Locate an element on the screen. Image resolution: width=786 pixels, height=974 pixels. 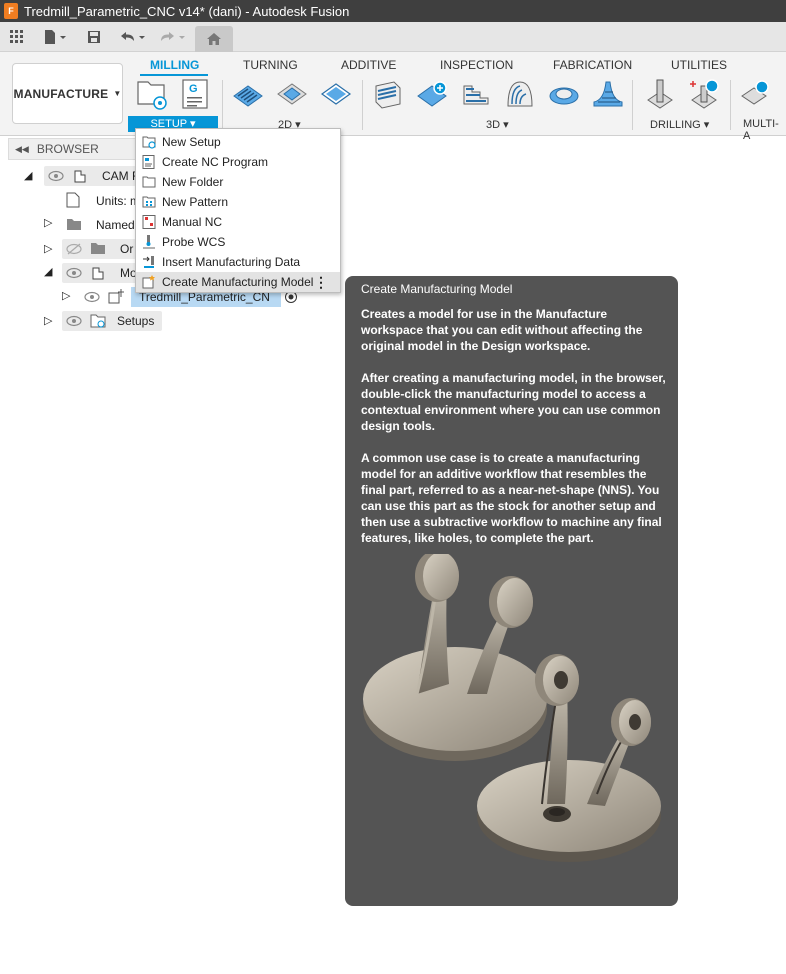
probe-icon is located at coordinates (149, 242).